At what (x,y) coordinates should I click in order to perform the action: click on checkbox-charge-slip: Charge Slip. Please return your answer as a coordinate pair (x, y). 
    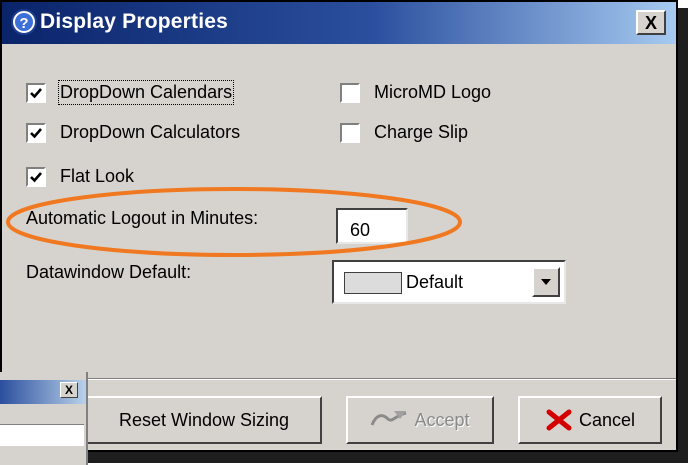
    Looking at the image, I should click on (404, 132).